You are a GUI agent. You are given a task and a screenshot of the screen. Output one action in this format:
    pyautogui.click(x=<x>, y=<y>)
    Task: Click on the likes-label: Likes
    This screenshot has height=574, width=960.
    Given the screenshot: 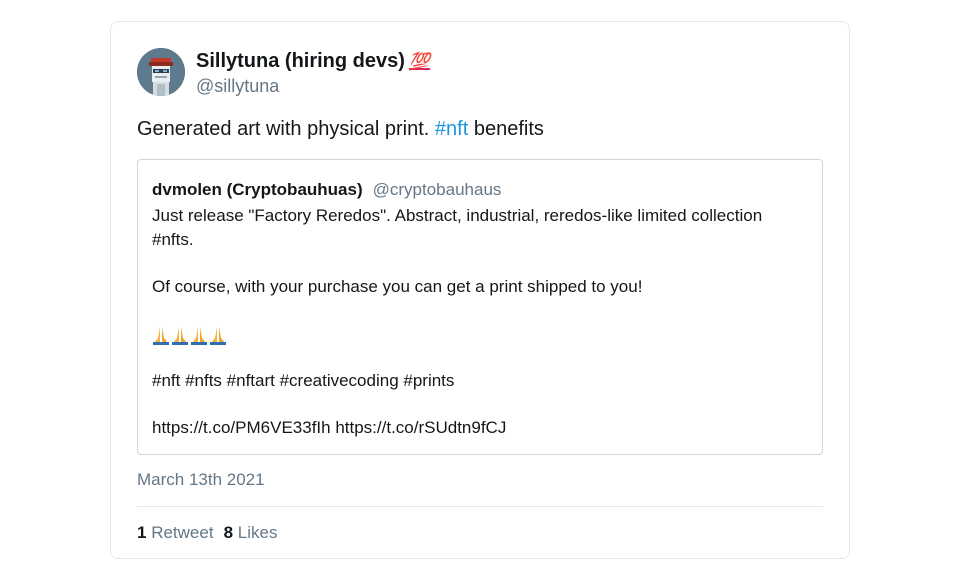 What is the action you would take?
    pyautogui.click(x=257, y=532)
    